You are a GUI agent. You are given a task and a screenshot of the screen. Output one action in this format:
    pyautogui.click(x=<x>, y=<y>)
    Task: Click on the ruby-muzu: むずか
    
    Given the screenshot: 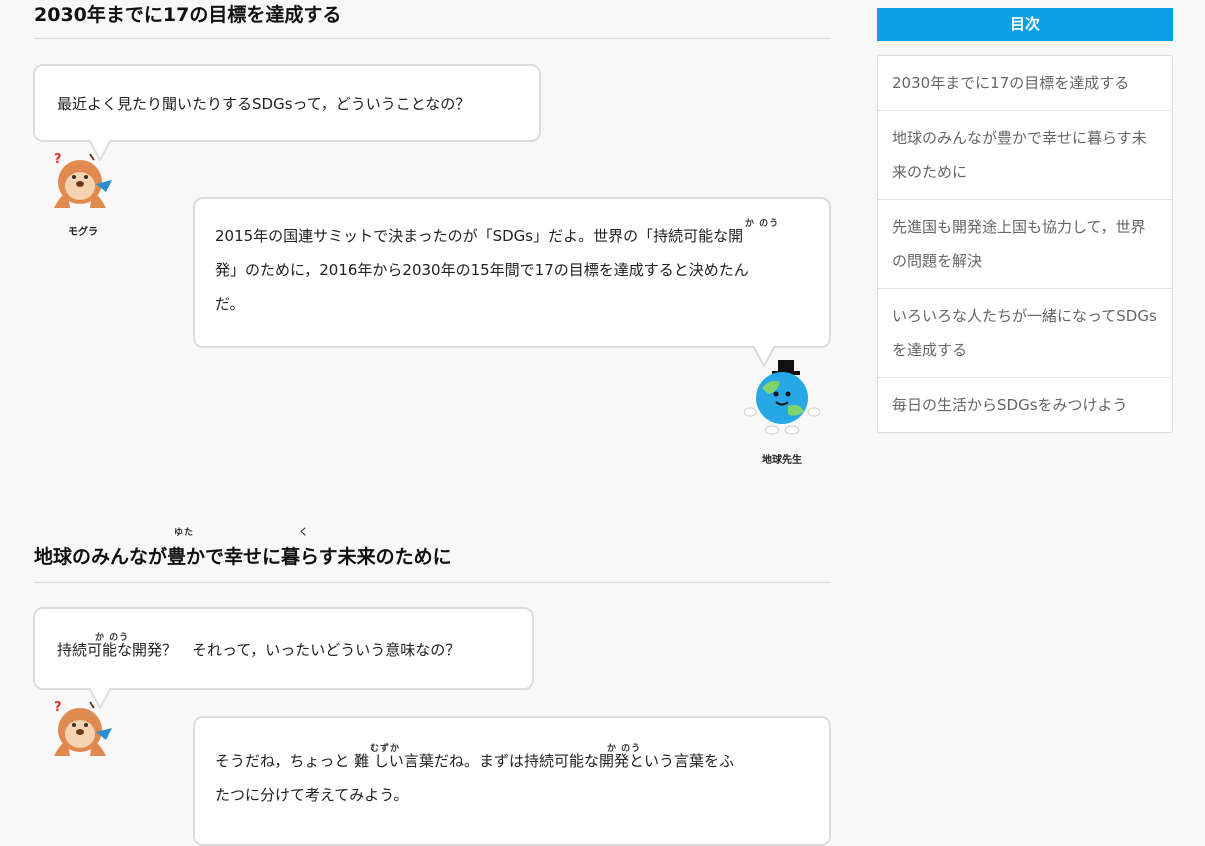 What is the action you would take?
    pyautogui.click(x=385, y=749)
    